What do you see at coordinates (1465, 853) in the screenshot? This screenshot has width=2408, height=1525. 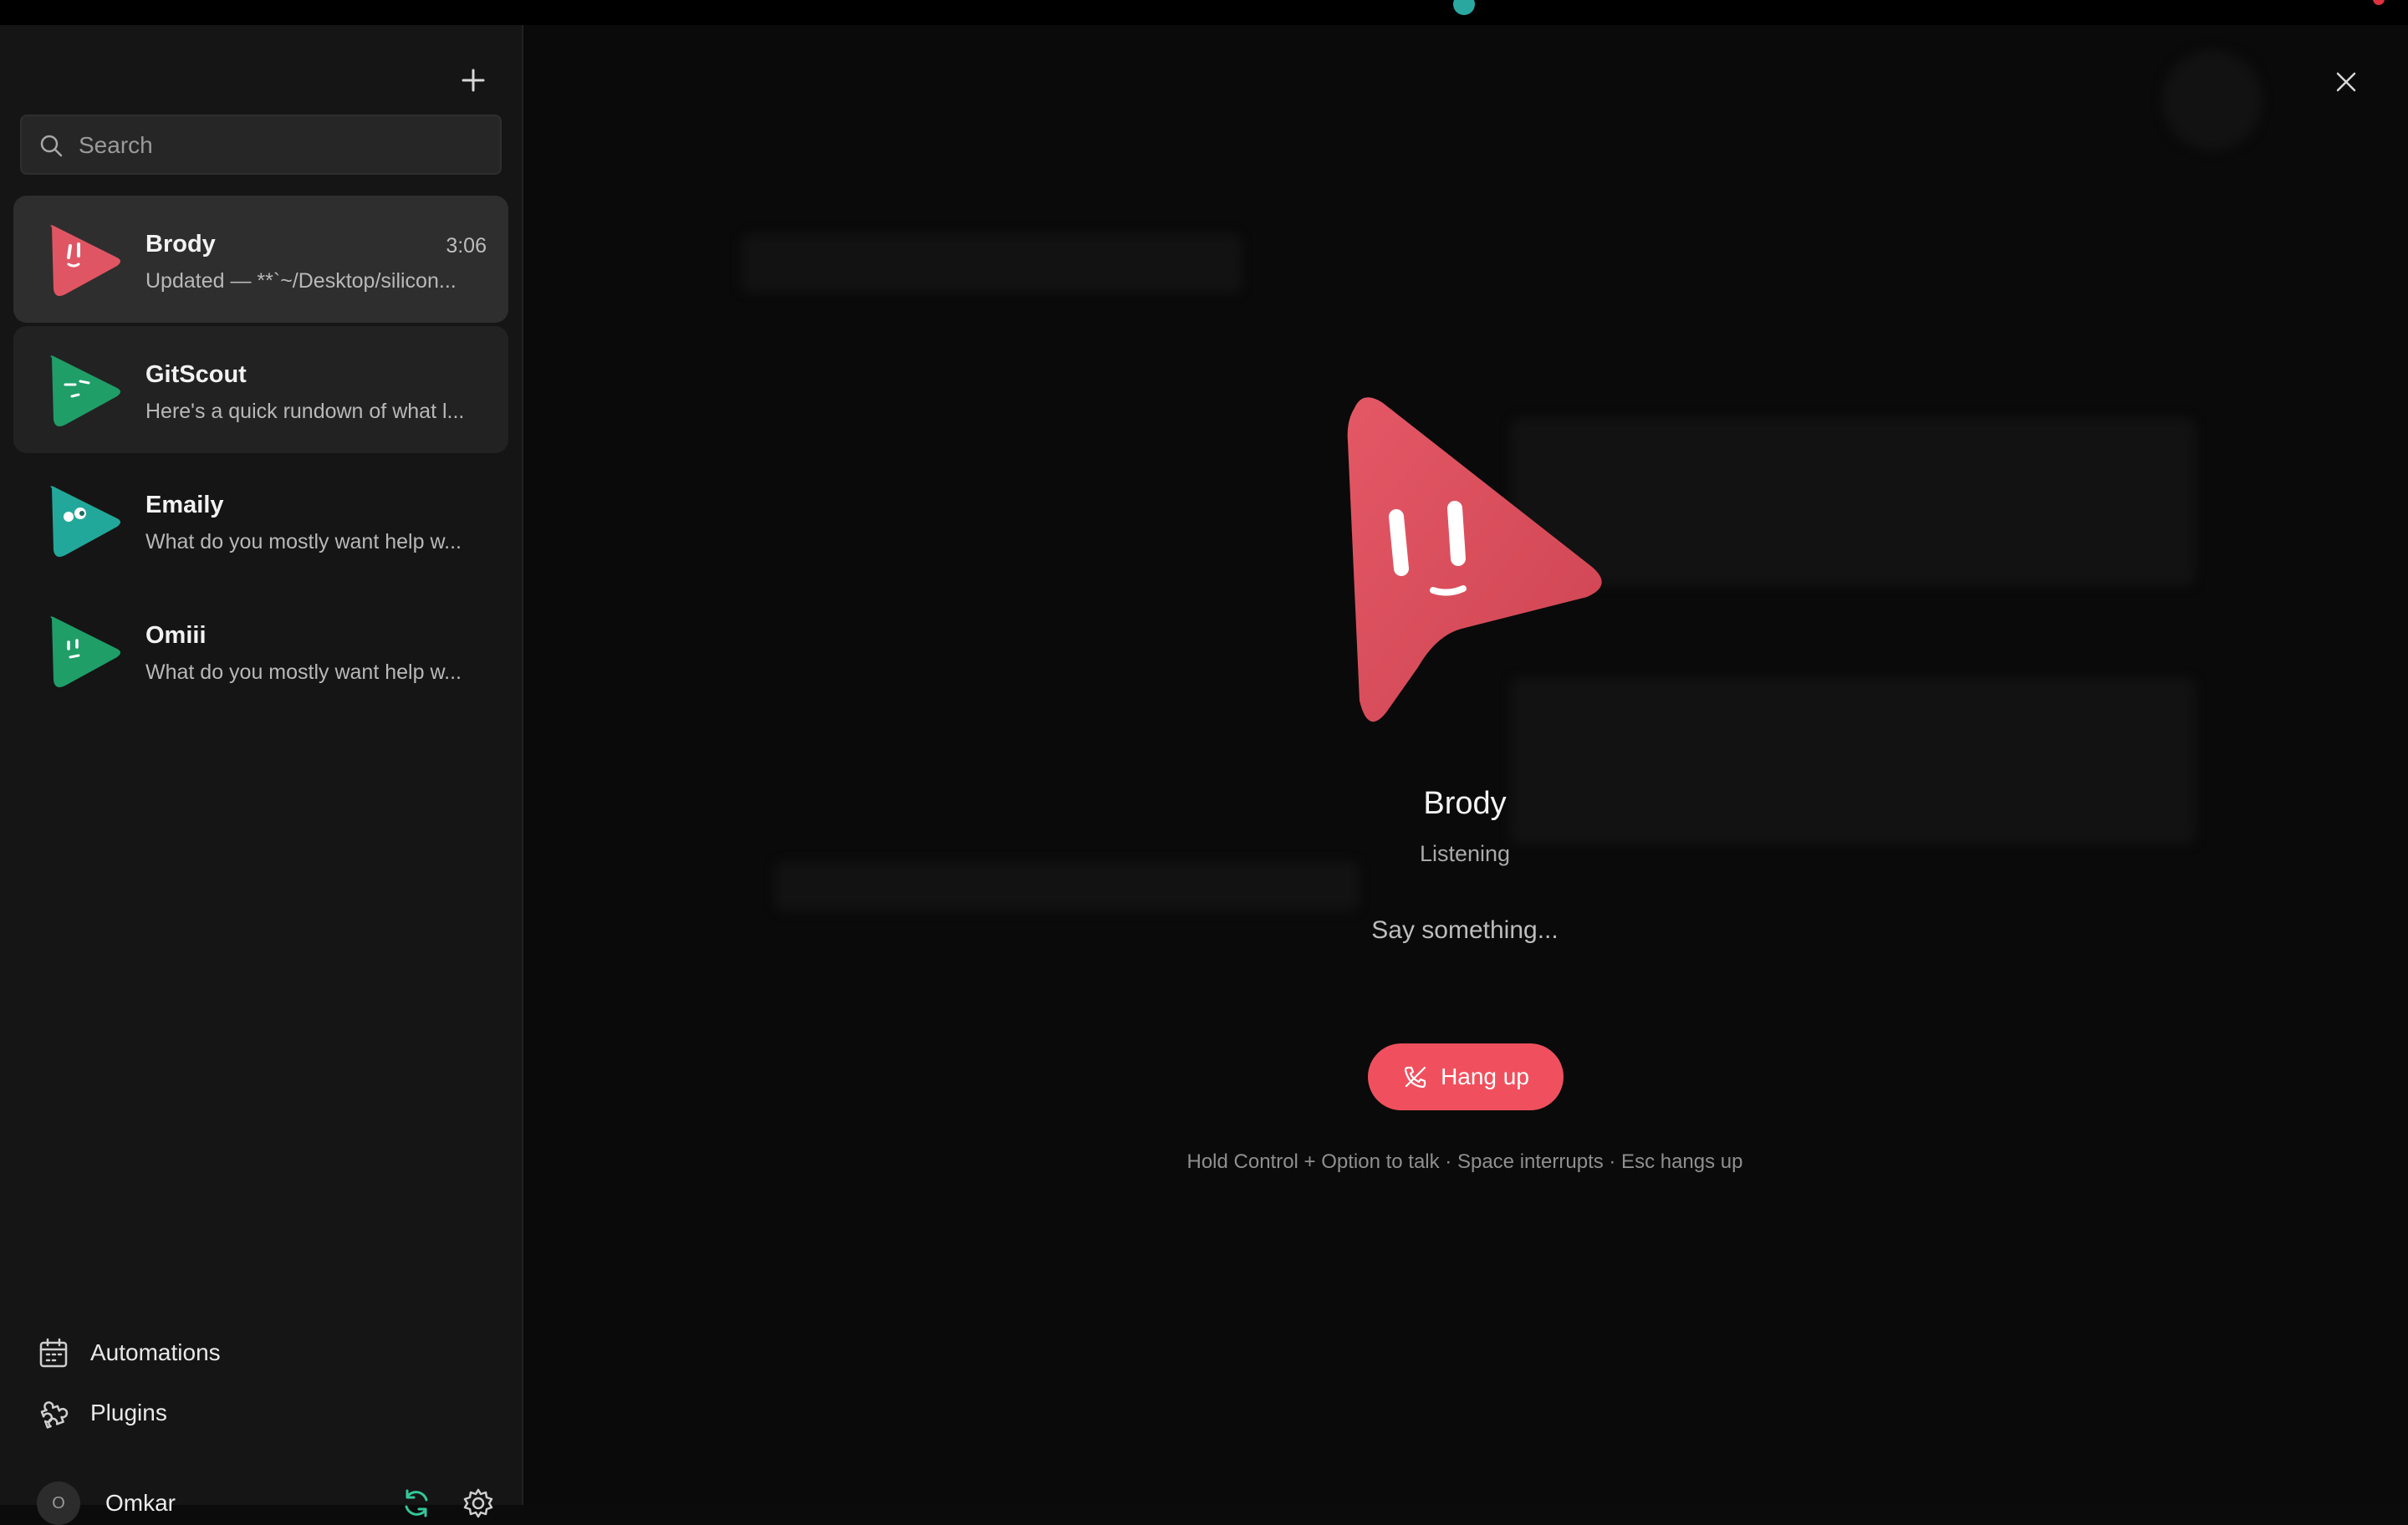 I see `call-status: Listening` at bounding box center [1465, 853].